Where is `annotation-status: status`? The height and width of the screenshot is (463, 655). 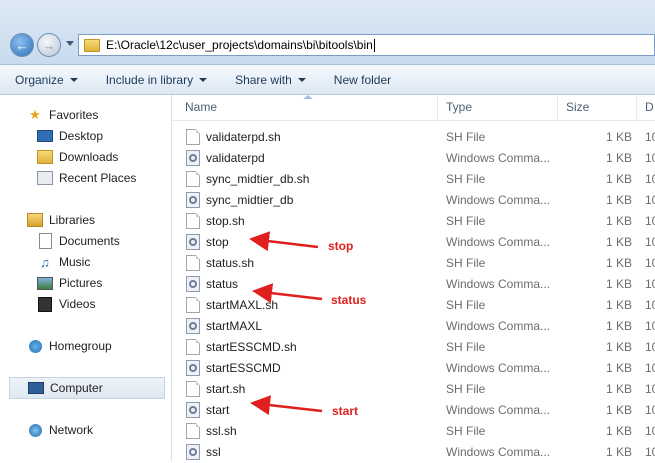
annotation-status: status is located at coordinates (349, 300).